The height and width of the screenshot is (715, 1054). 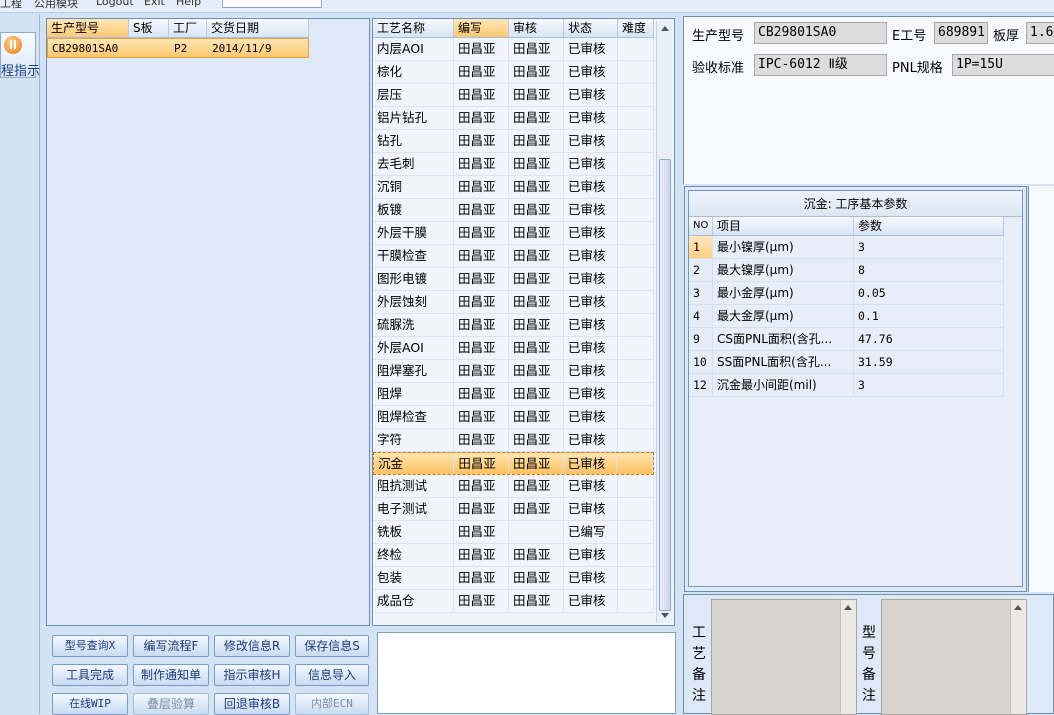 I want to click on process-row: 外层AOI 田昌亚 田昌亚 已审核, so click(x=513, y=348).